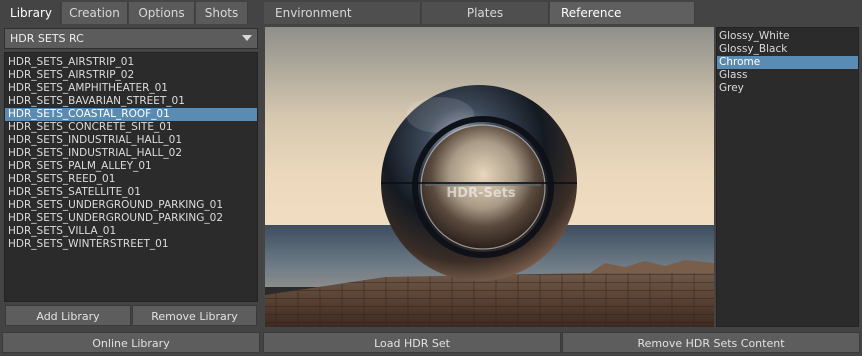 This screenshot has width=862, height=356. What do you see at coordinates (787, 36) in the screenshot?
I see `shader-item: Glossy_White` at bounding box center [787, 36].